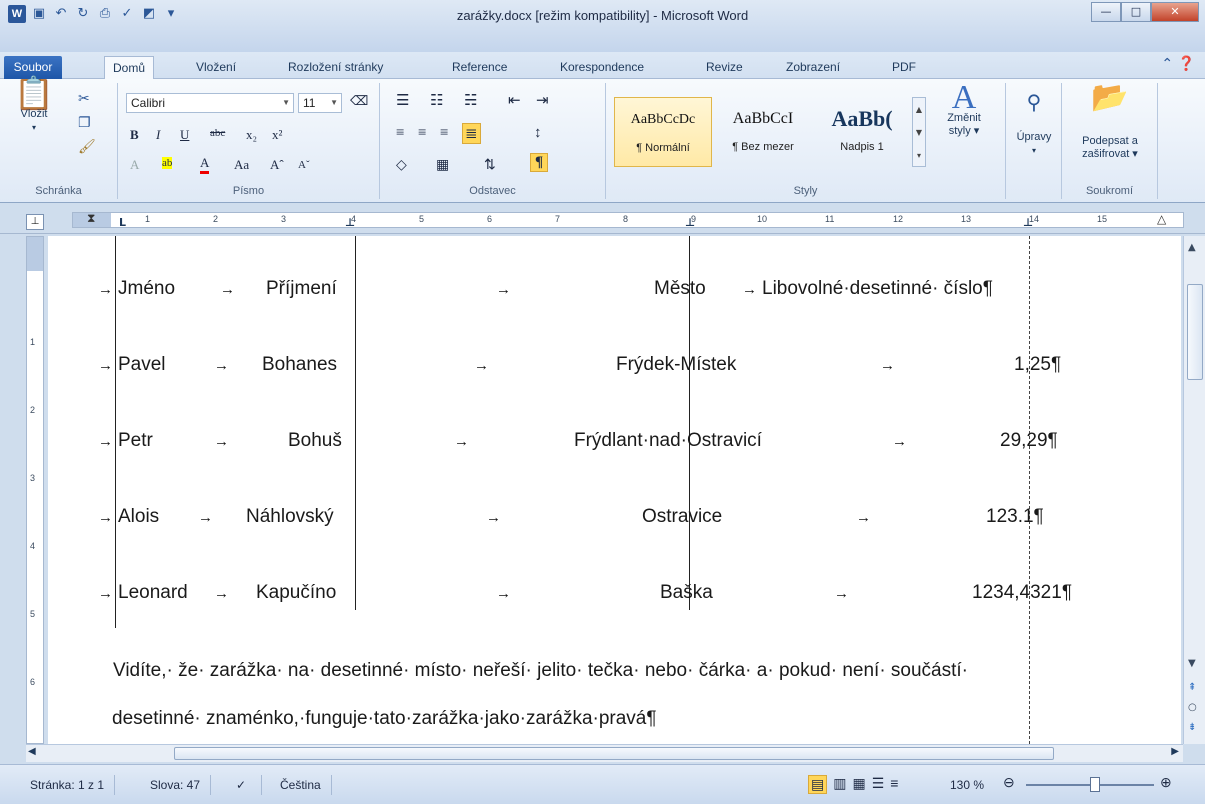 This screenshot has width=1205, height=804. What do you see at coordinates (216, 67) in the screenshot?
I see `tab-vlozeni: Vložení` at bounding box center [216, 67].